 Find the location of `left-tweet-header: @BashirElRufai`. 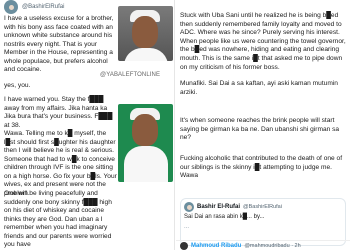

left-tweet-header: @BashirElRufai is located at coordinates (34, 7).